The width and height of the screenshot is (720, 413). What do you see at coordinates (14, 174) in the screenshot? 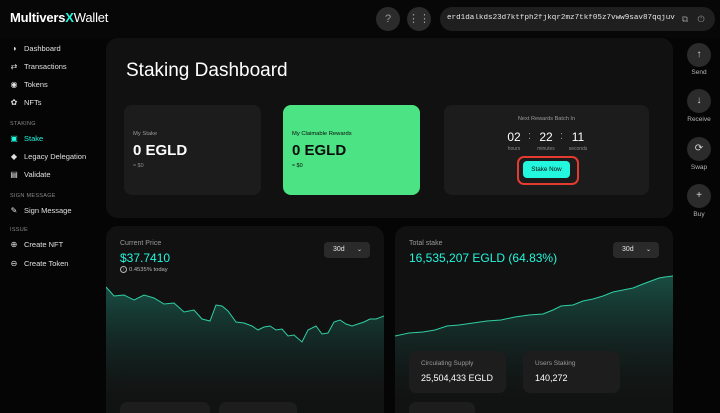
I see `validate-icon: ▤` at bounding box center [14, 174].